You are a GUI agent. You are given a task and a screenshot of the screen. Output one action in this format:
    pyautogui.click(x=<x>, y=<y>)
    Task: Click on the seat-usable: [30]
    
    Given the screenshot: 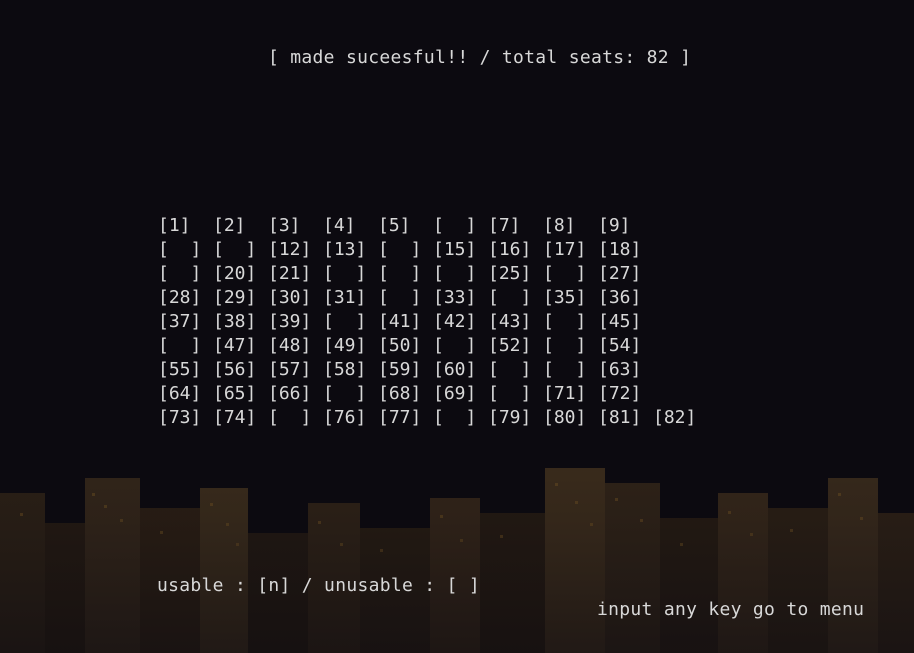 What is the action you would take?
    pyautogui.click(x=290, y=297)
    